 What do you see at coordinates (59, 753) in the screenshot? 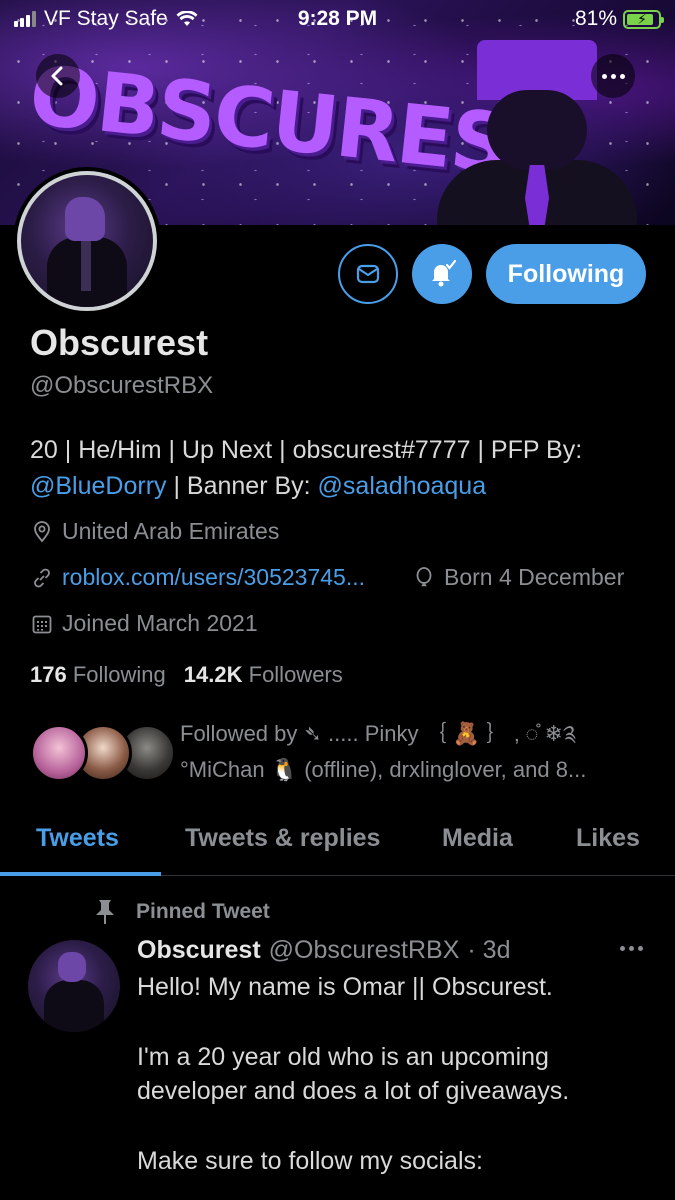
I see `avatar` at bounding box center [59, 753].